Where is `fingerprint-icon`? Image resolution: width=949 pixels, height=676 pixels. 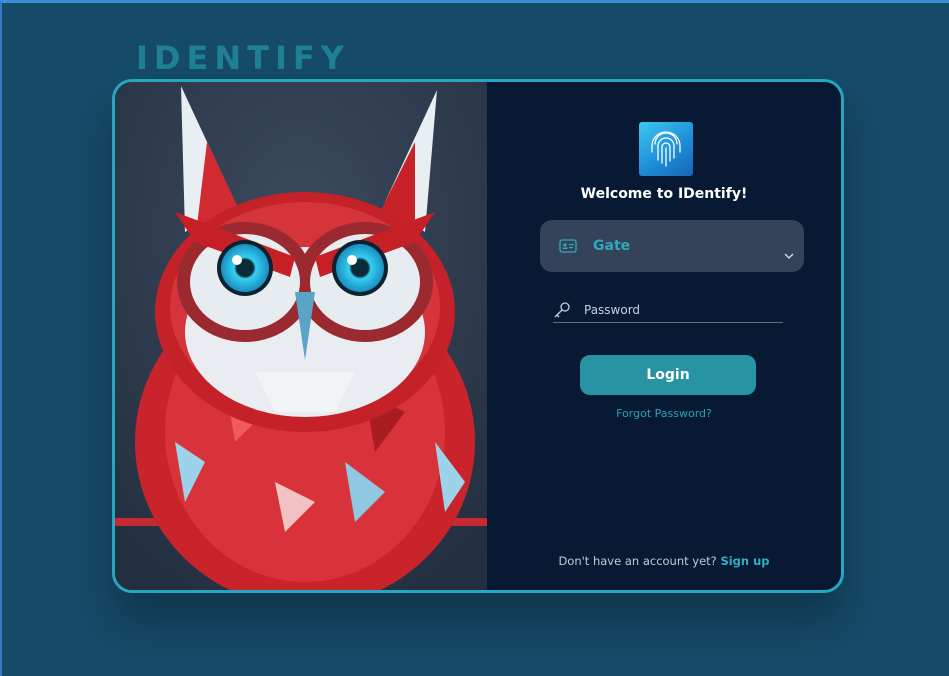 fingerprint-icon is located at coordinates (666, 149).